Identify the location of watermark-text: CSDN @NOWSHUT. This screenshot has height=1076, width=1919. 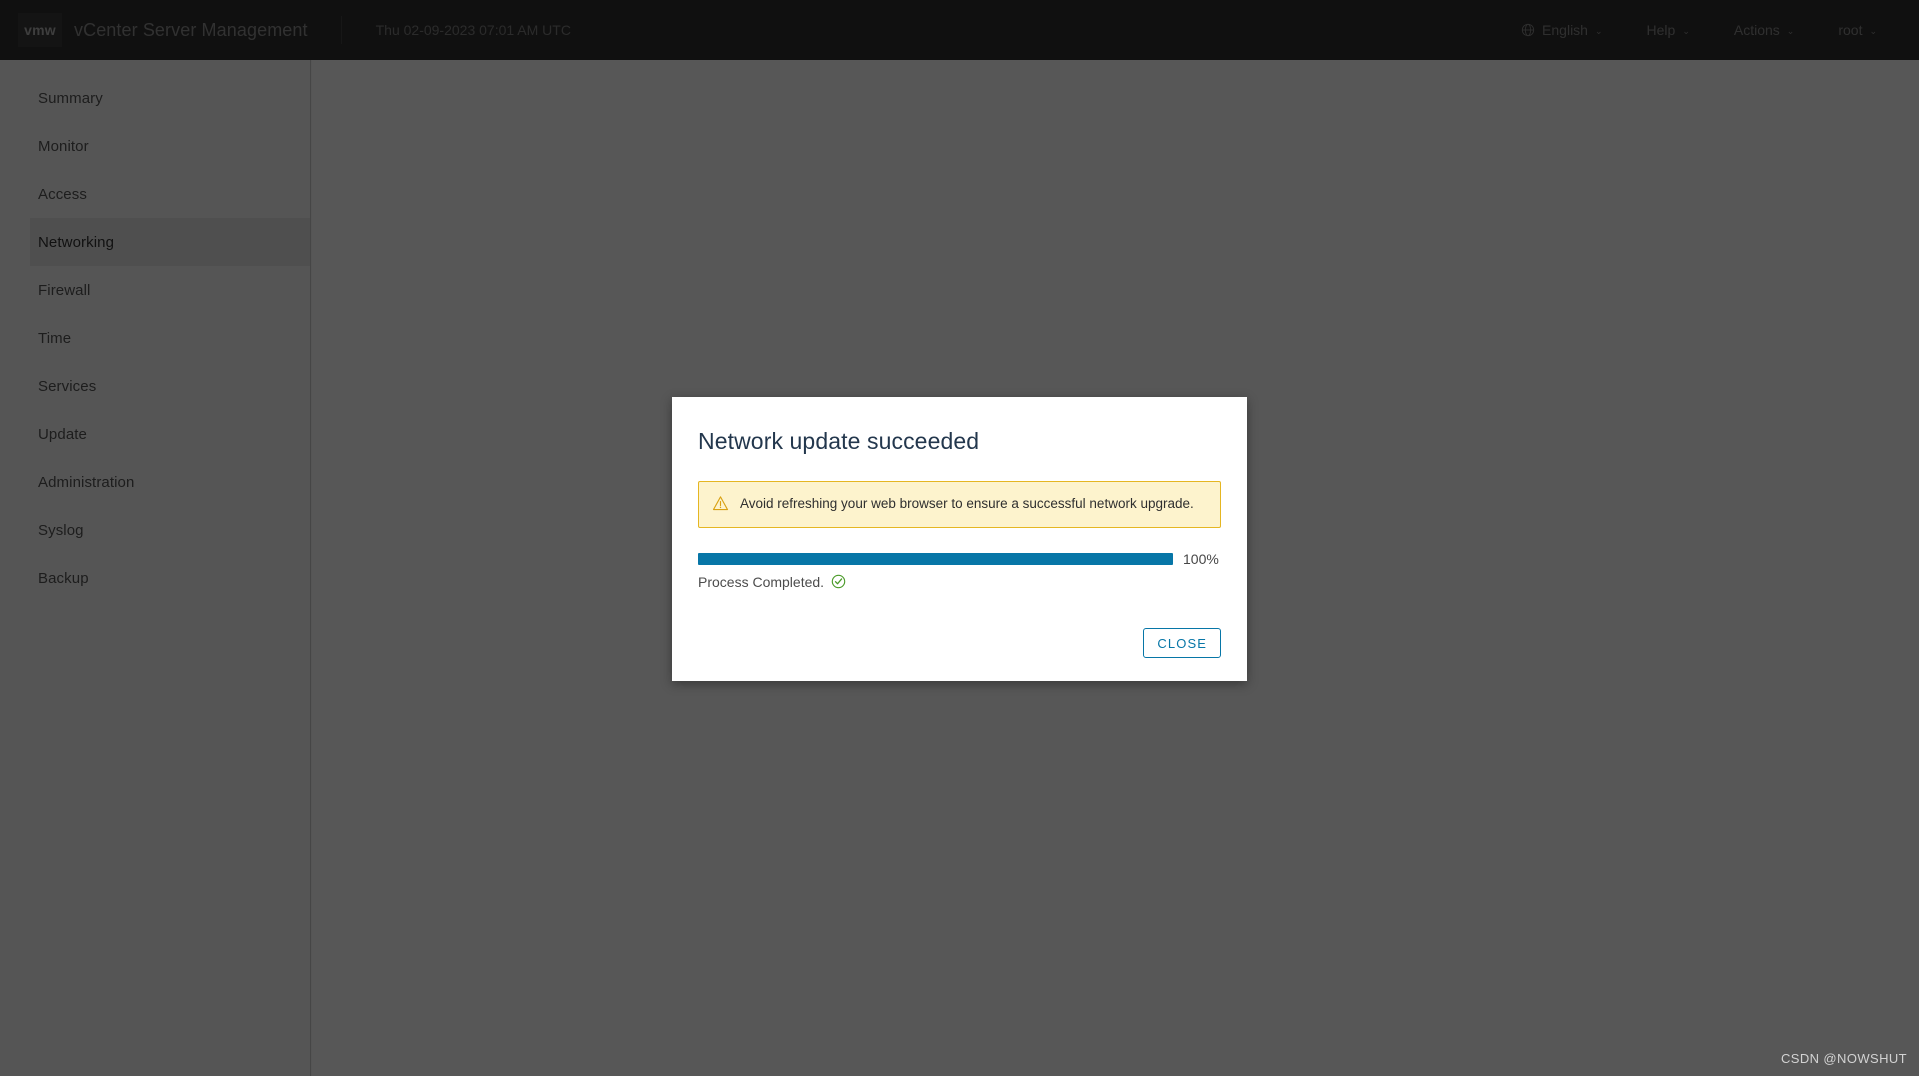
(1843, 1058).